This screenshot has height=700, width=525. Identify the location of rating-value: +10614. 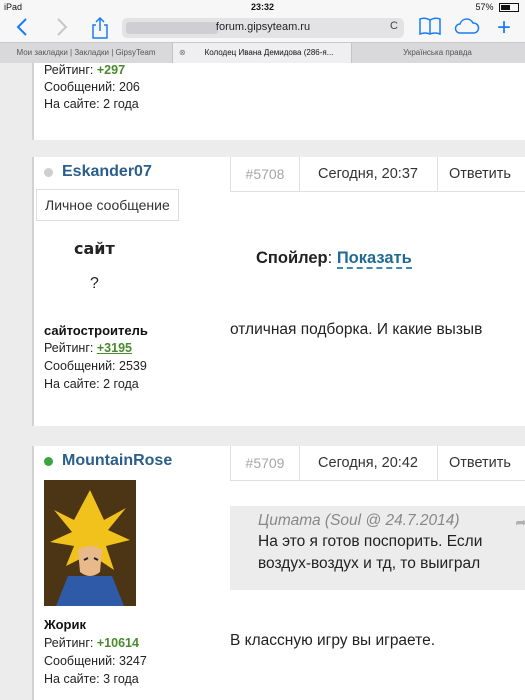
(118, 643).